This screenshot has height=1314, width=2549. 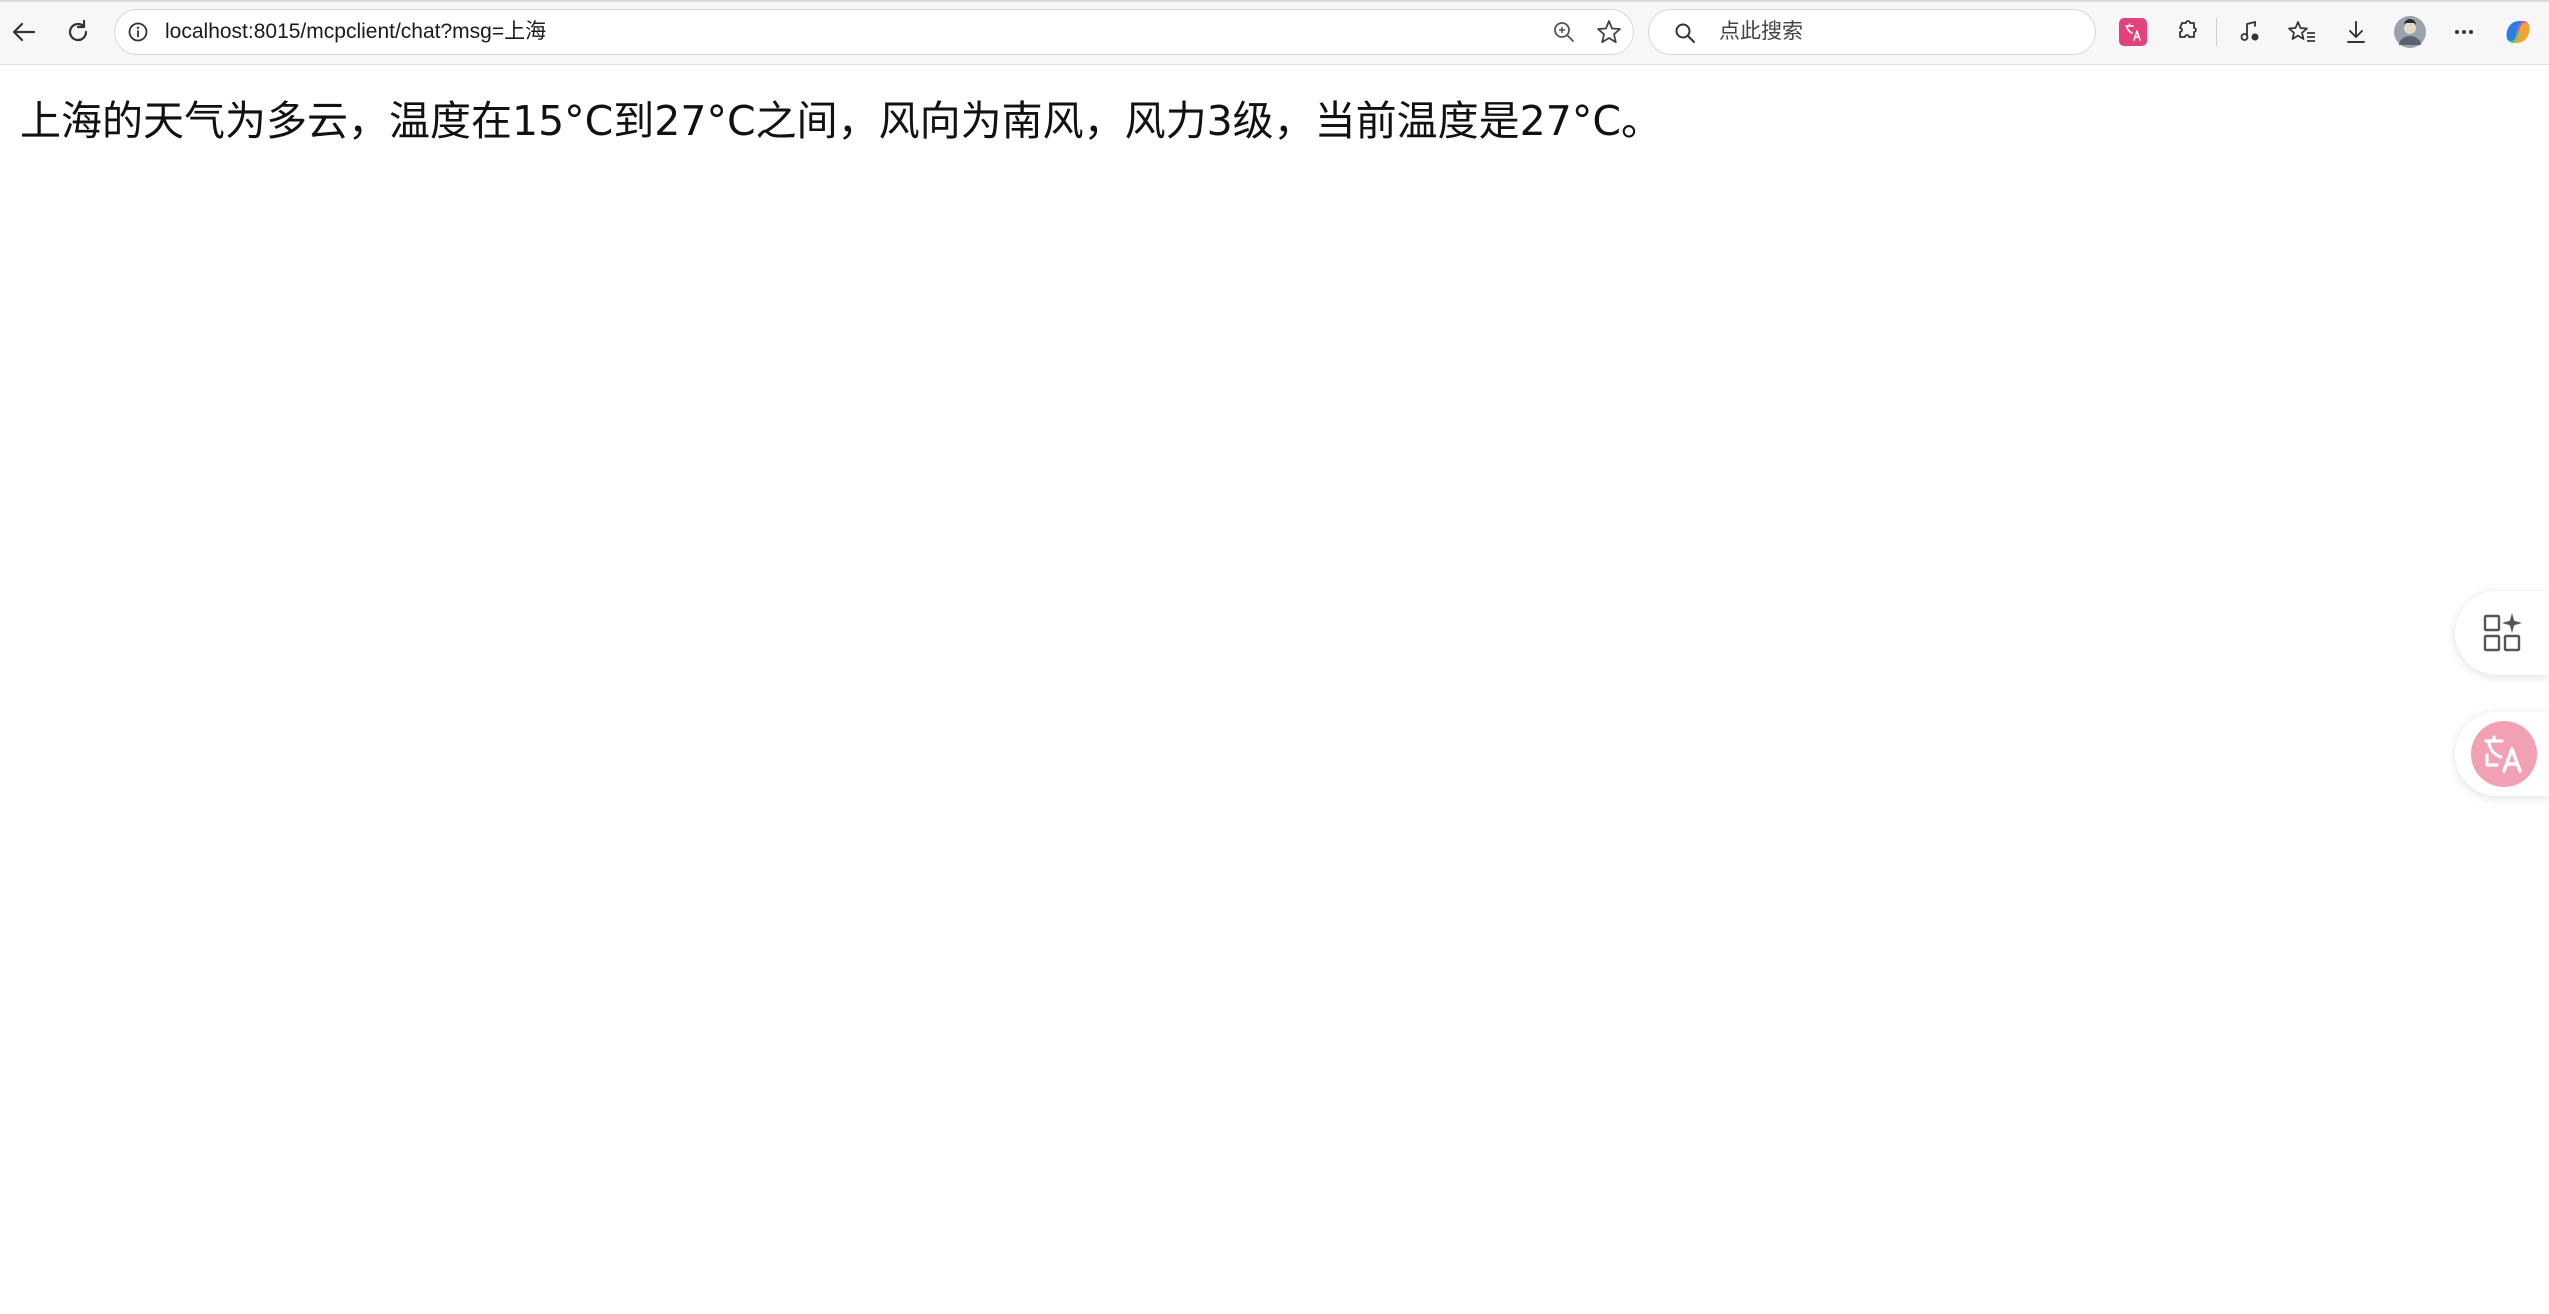 I want to click on translate-floating-inner, so click(x=2504, y=754).